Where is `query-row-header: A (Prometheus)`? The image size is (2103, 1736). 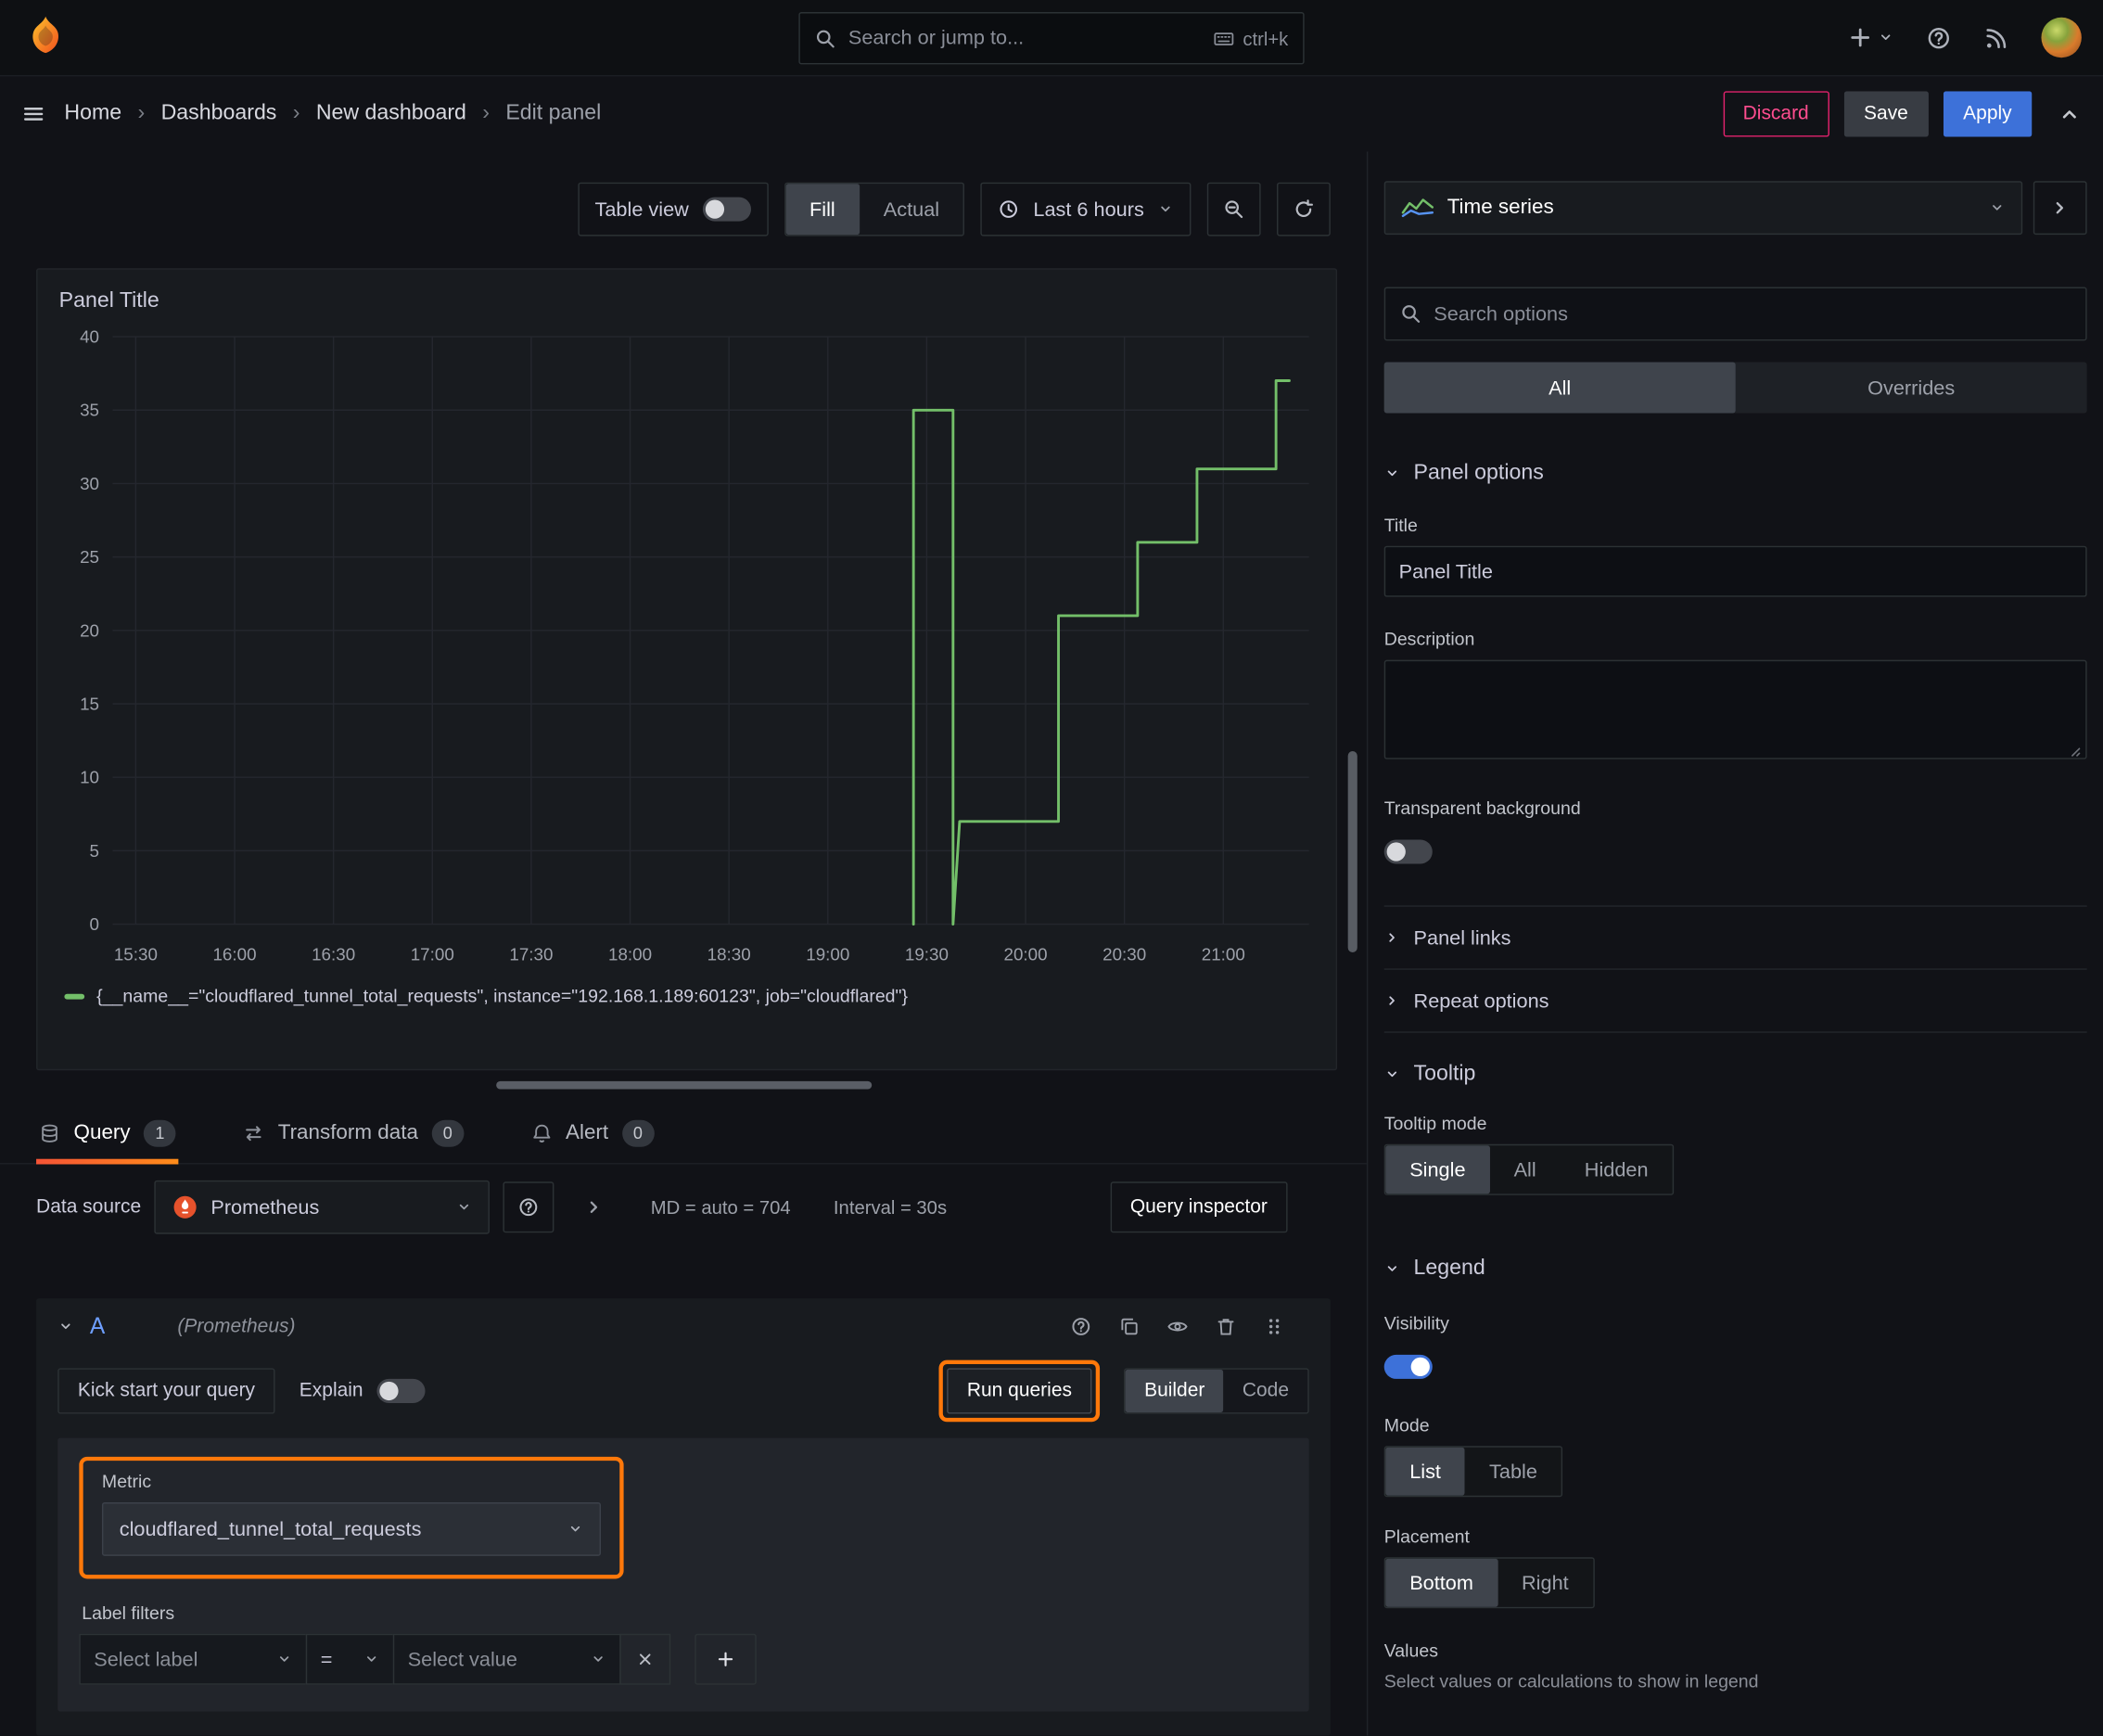
query-row-header: A (Prometheus) is located at coordinates (683, 1327).